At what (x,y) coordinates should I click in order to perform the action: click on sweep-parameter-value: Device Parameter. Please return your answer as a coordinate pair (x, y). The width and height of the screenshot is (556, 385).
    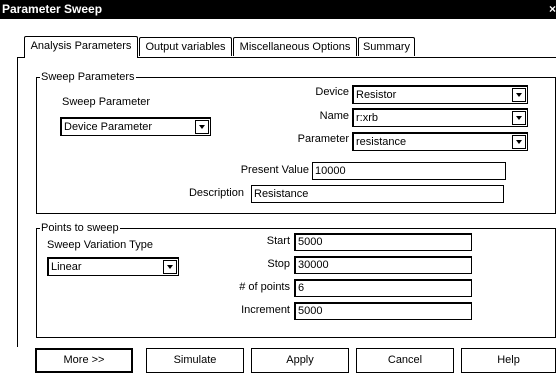
    Looking at the image, I should click on (108, 127).